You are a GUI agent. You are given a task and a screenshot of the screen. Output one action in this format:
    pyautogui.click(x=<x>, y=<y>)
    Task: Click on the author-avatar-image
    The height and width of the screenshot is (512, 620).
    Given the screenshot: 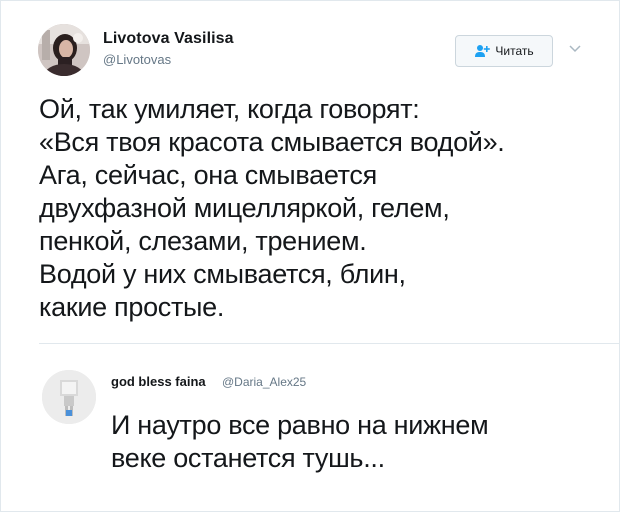 What is the action you would take?
    pyautogui.click(x=64, y=50)
    